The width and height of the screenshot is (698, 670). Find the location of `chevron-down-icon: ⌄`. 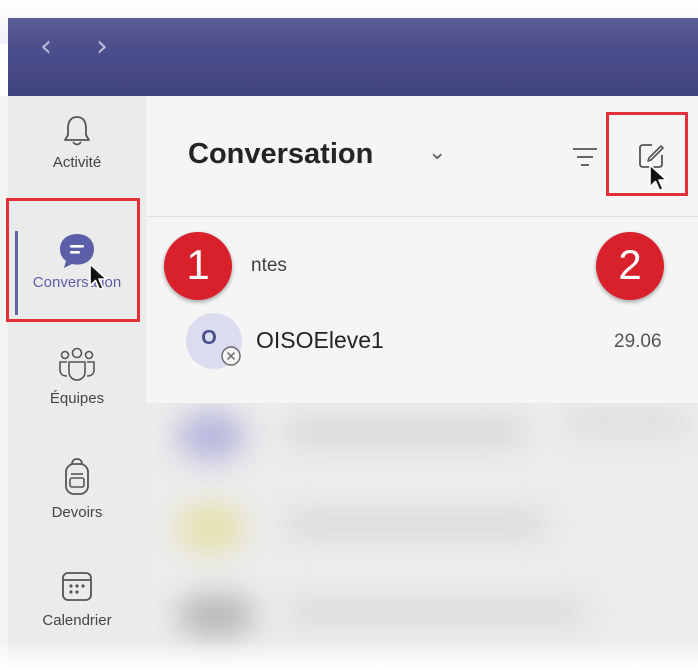

chevron-down-icon: ⌄ is located at coordinates (437, 152).